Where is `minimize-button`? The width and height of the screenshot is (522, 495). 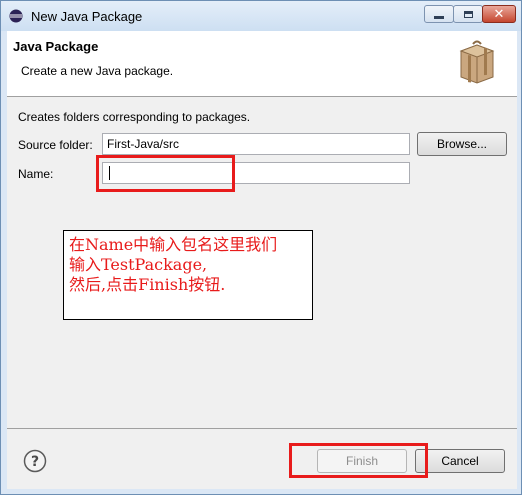
minimize-button is located at coordinates (439, 14).